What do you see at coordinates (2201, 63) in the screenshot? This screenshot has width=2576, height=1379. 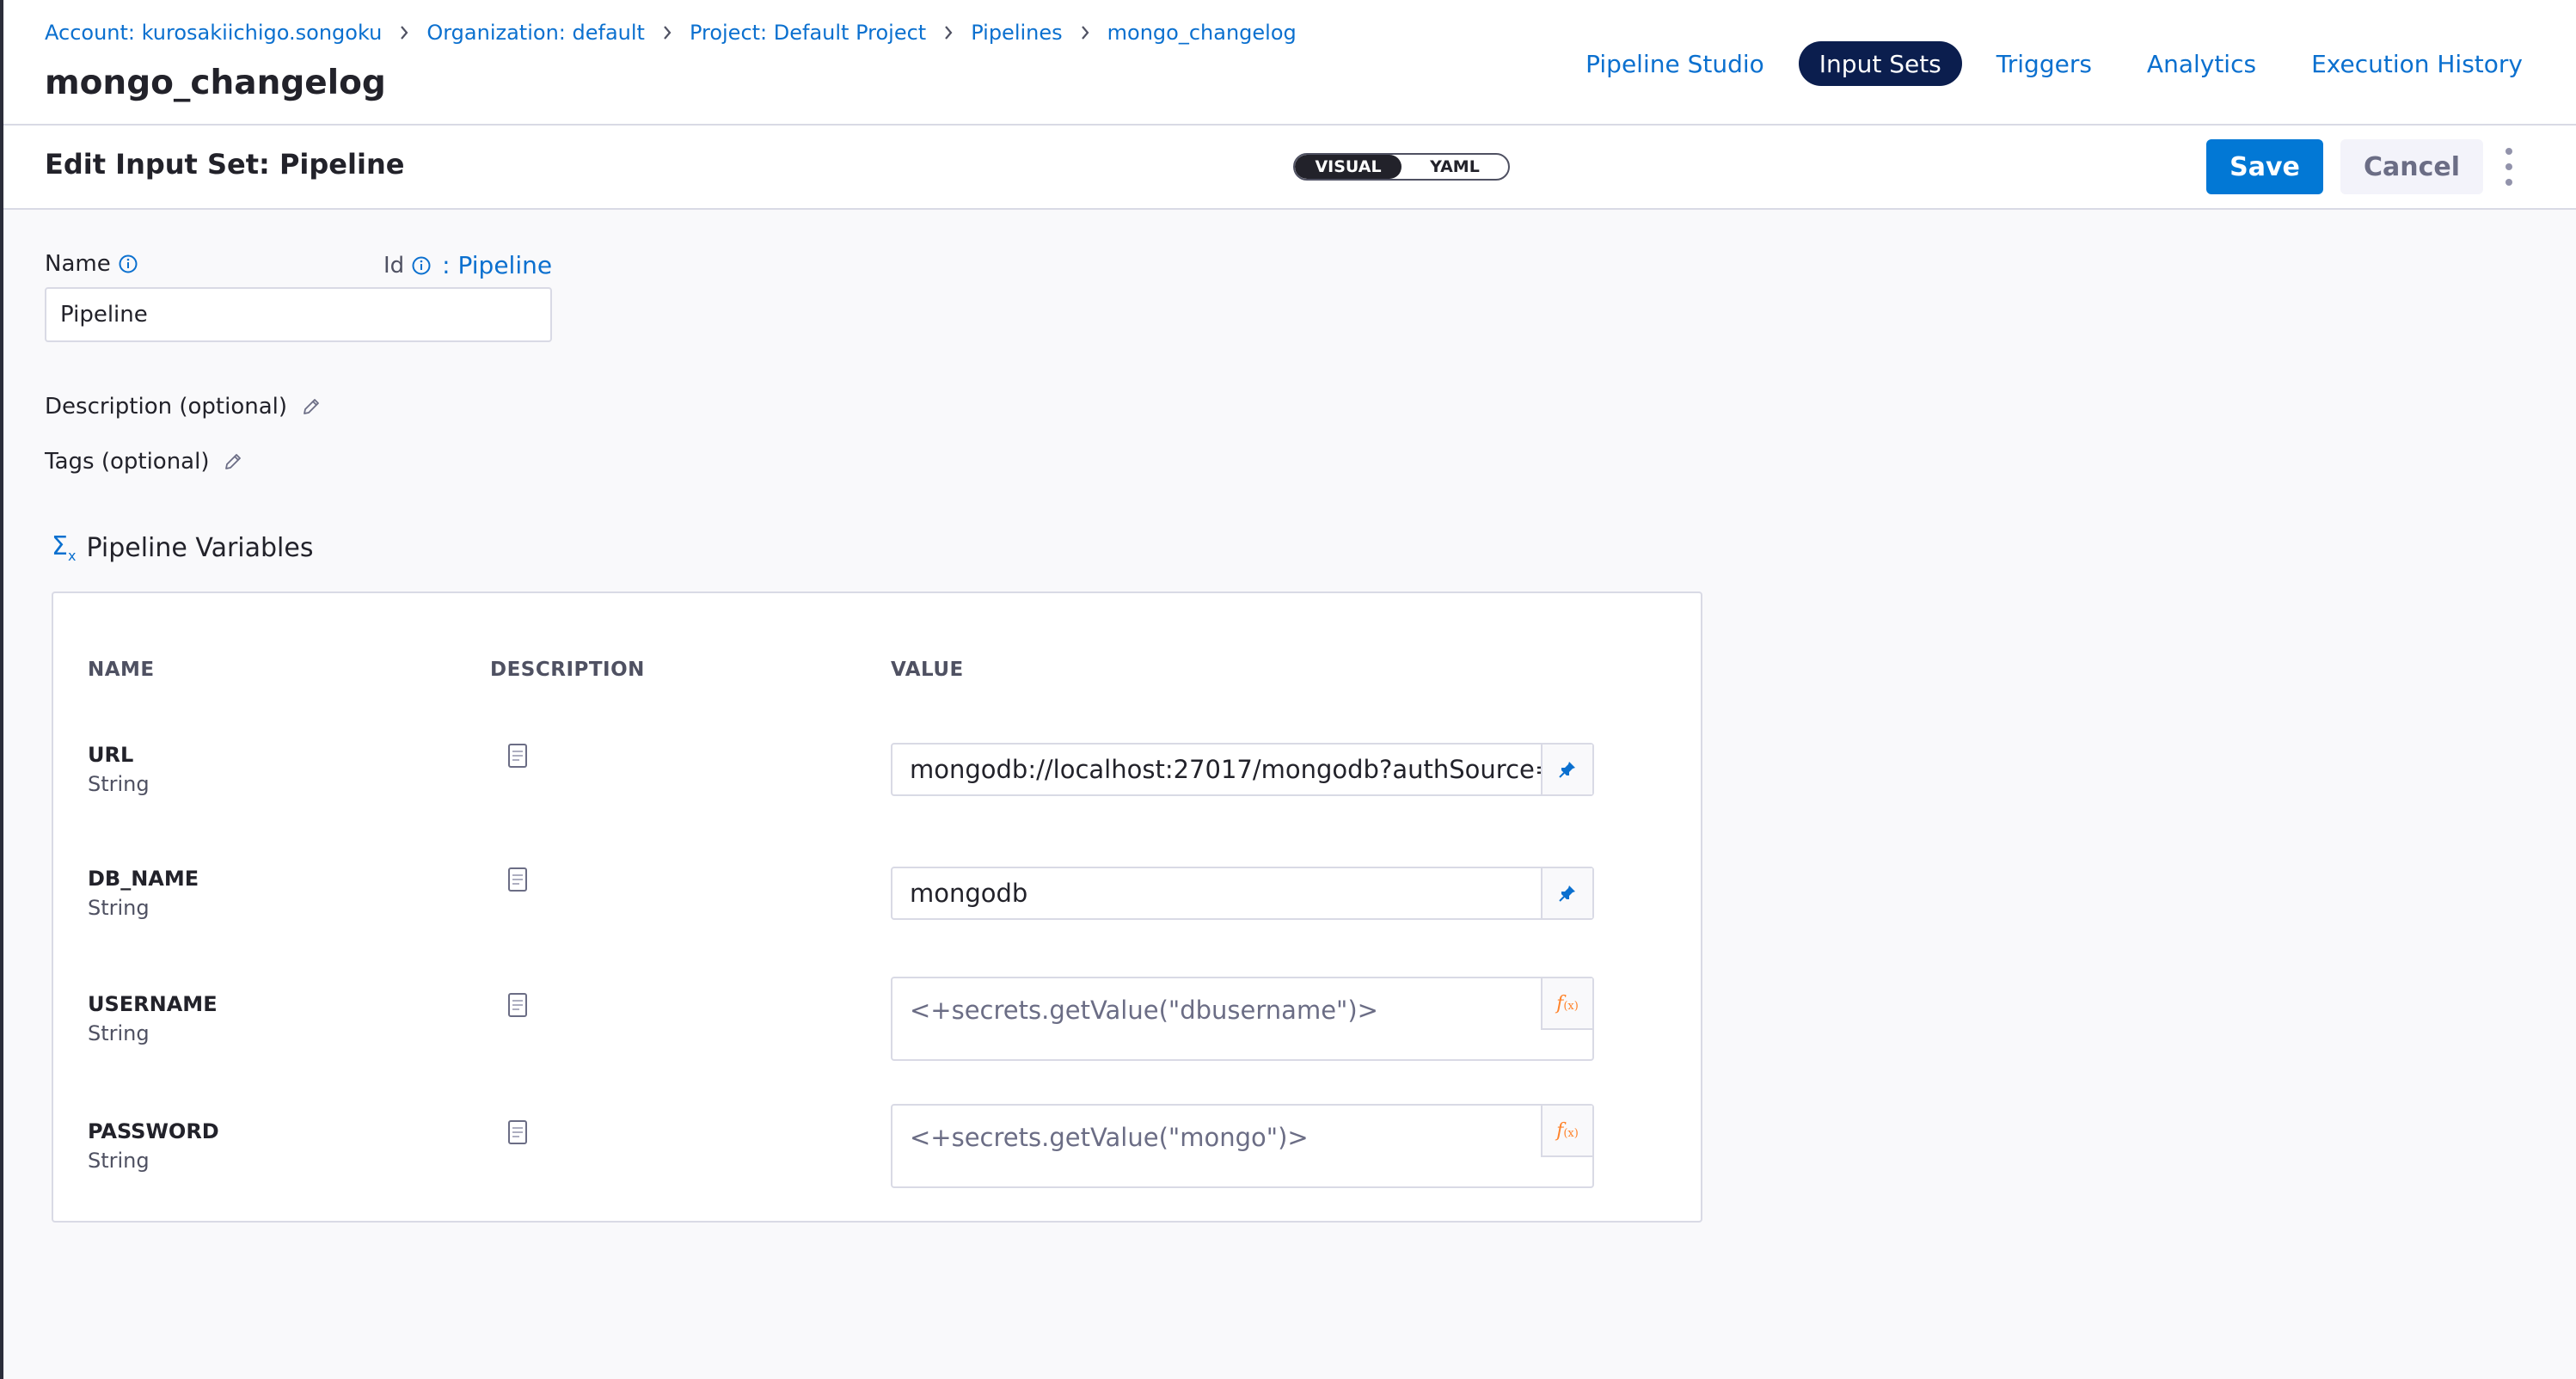 I see `tab-analytics: Analytics` at bounding box center [2201, 63].